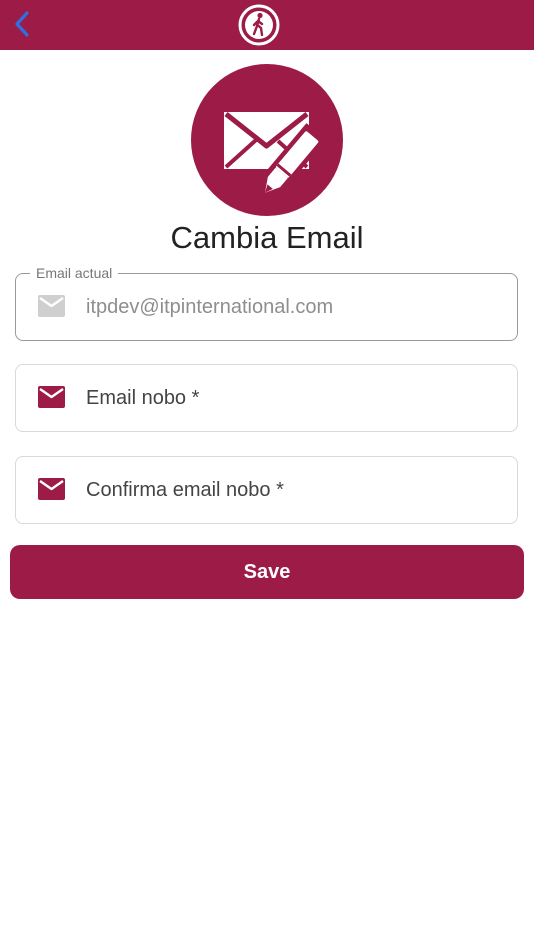  I want to click on top-bar, so click(267, 25).